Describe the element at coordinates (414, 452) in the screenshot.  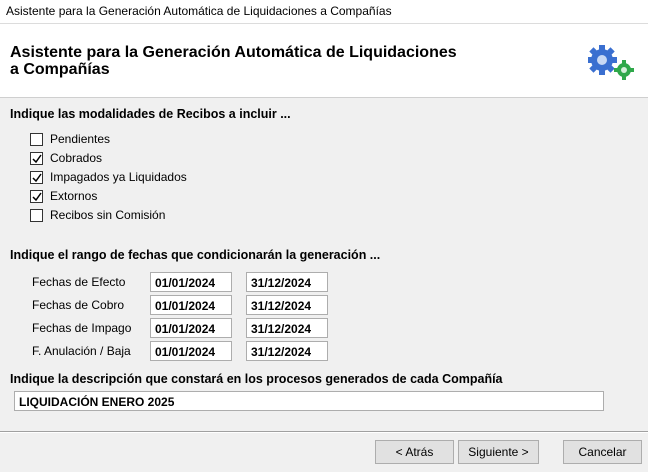
I see `back-button: < Atrás` at that location.